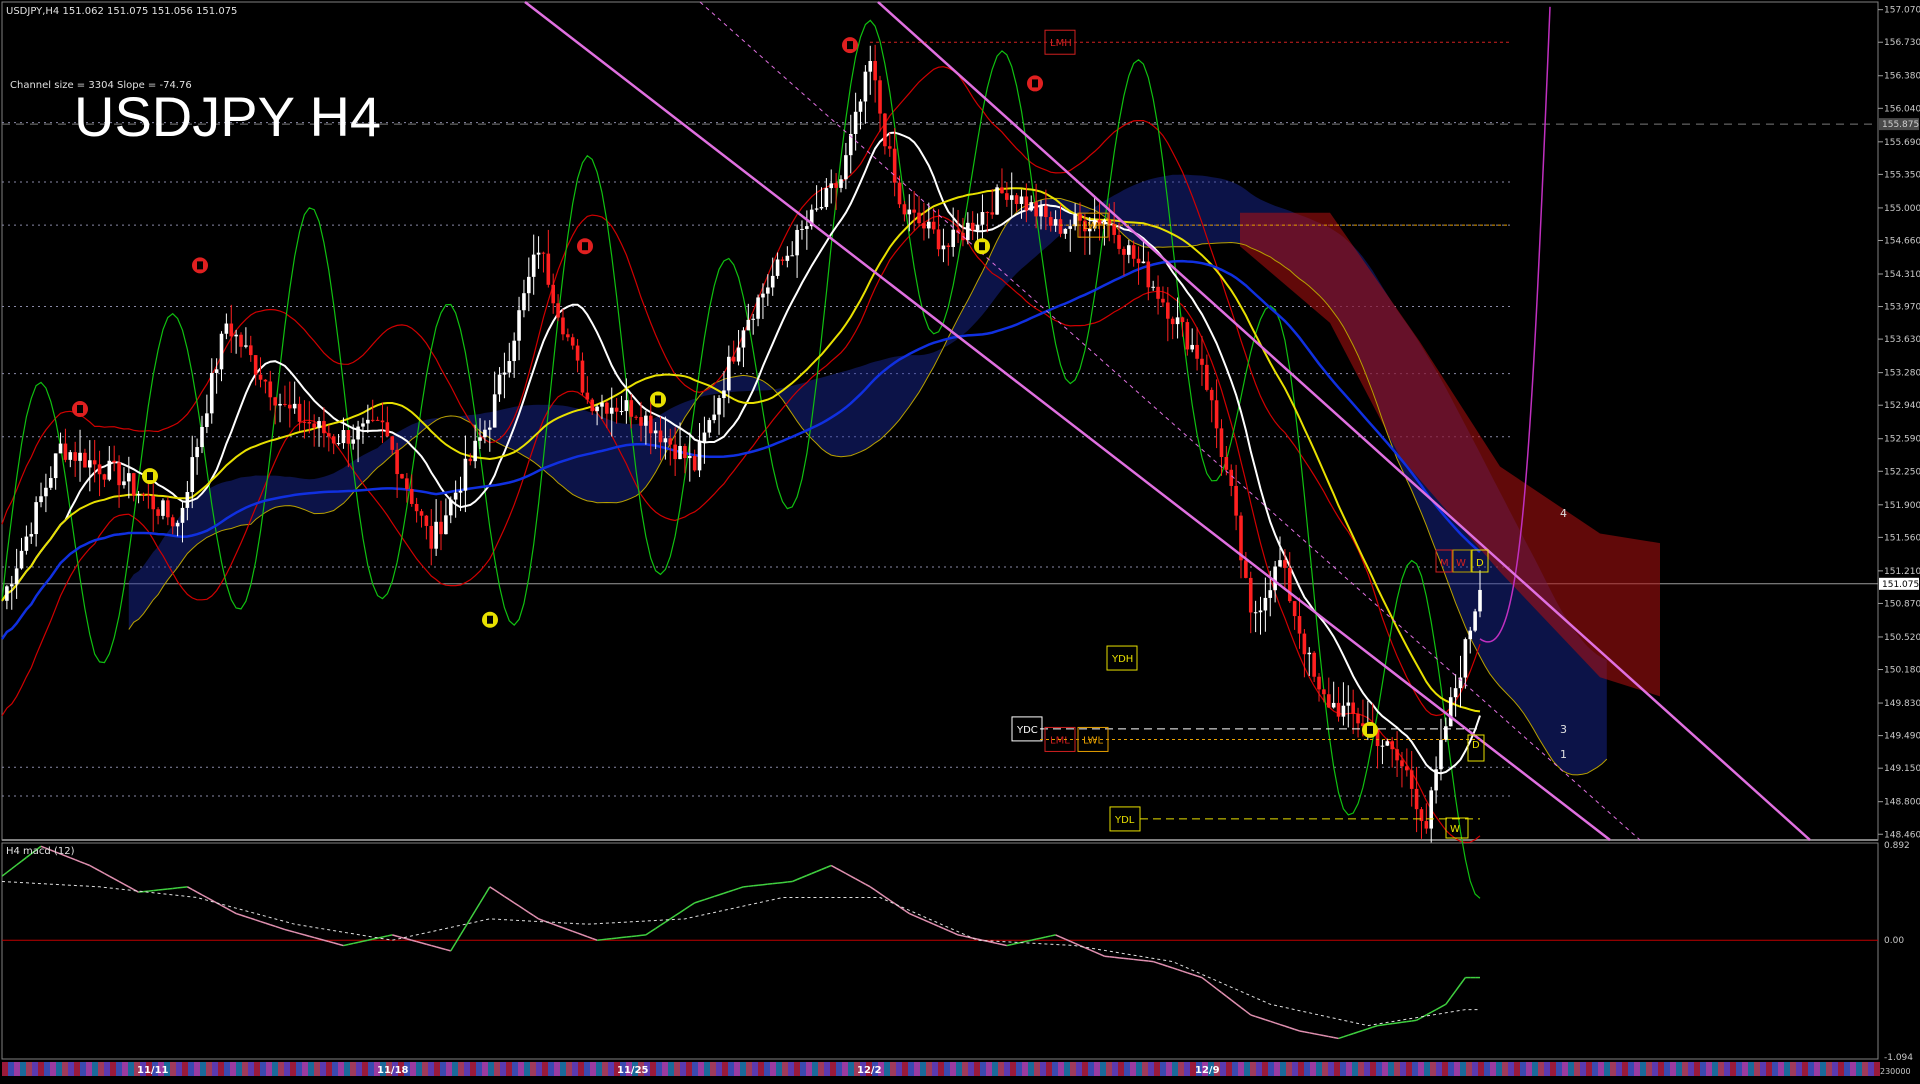  What do you see at coordinates (1902, 803) in the screenshot?
I see `price-tick-label: 148.800` at bounding box center [1902, 803].